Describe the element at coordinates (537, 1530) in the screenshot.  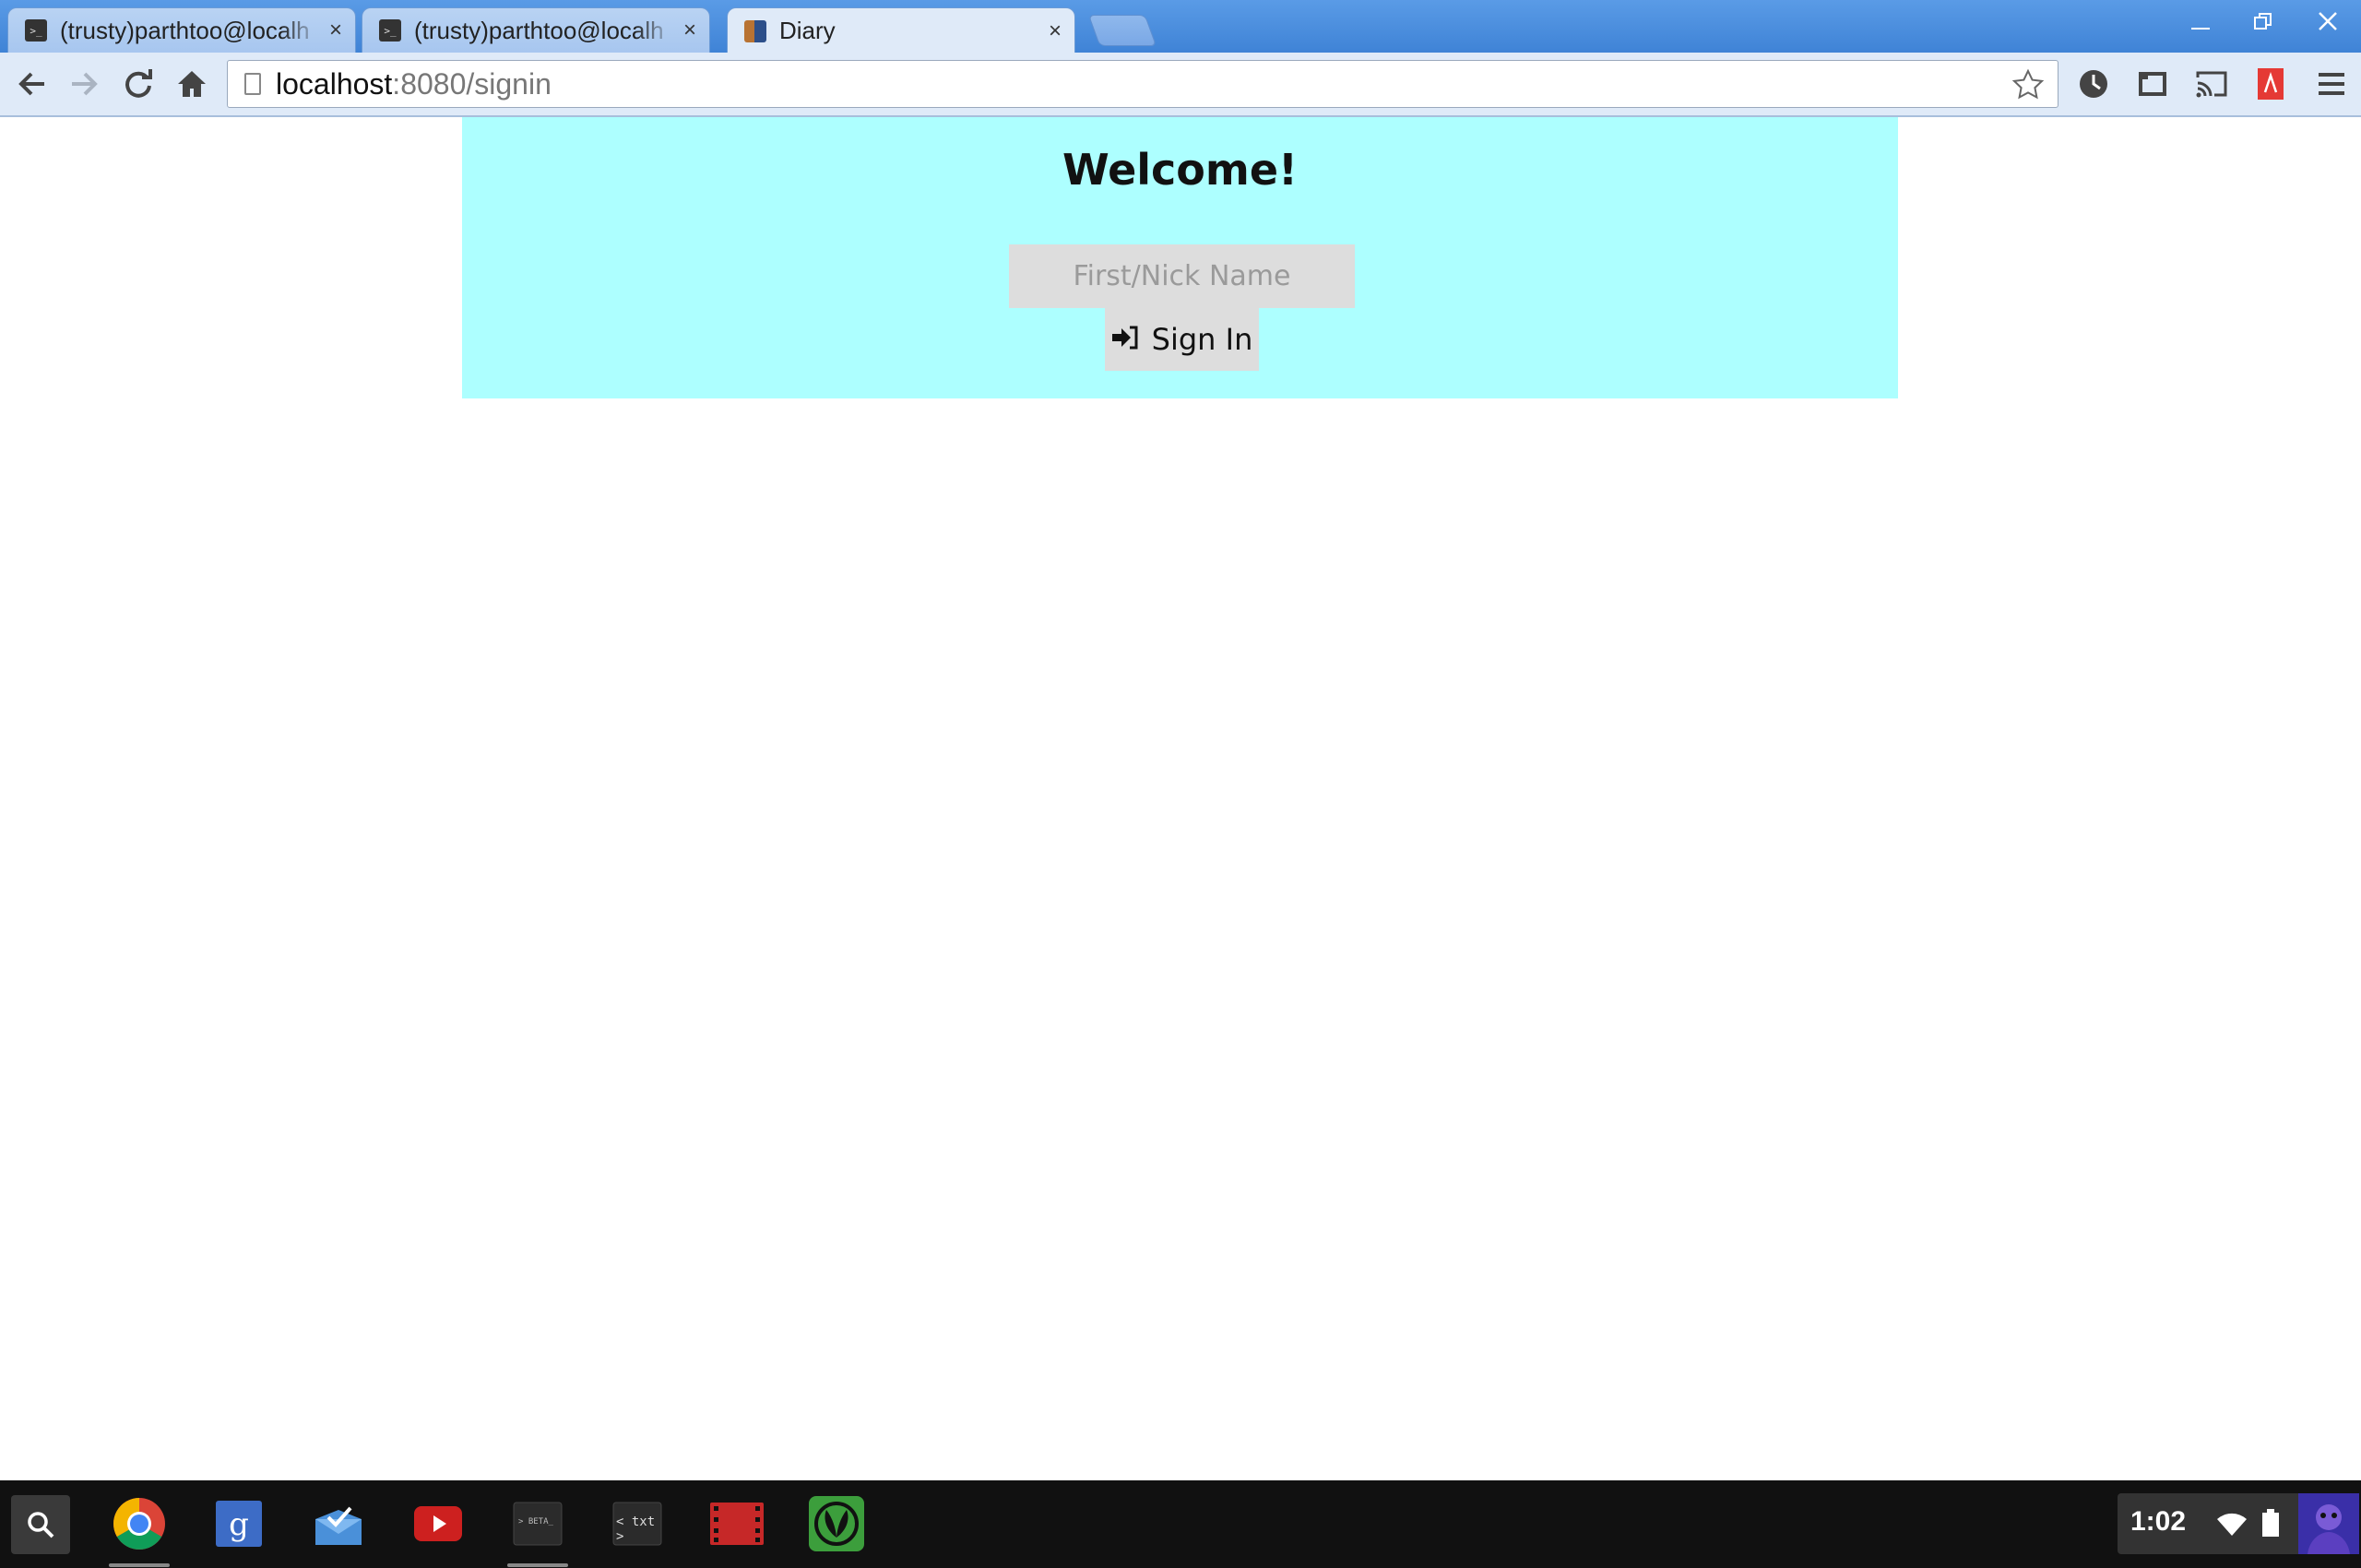
I see `terminal-beta-icon: > BETA_` at that location.